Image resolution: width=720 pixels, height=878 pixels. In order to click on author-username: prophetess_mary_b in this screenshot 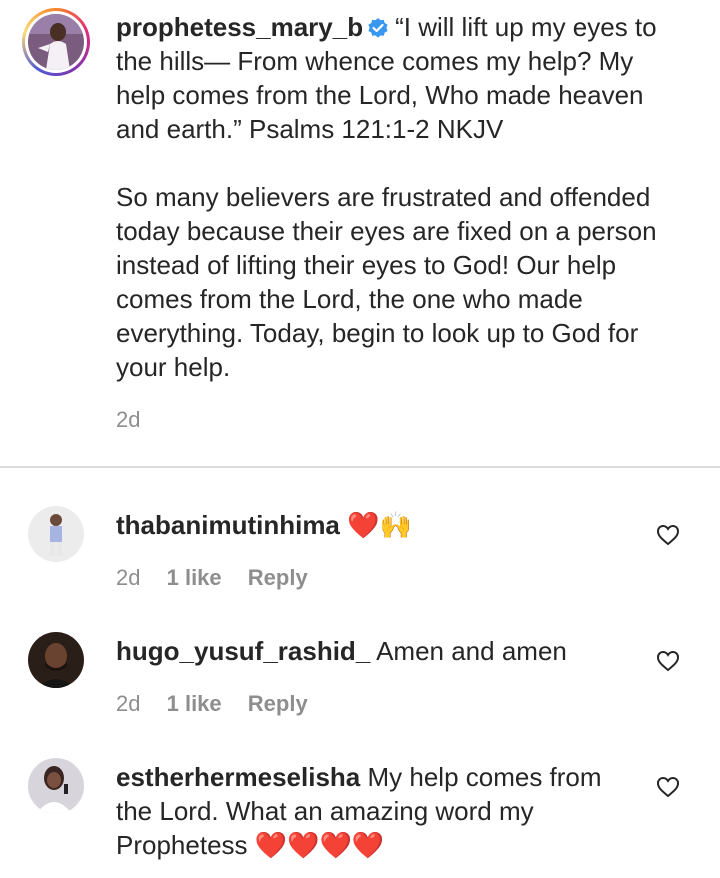, I will do `click(239, 27)`.